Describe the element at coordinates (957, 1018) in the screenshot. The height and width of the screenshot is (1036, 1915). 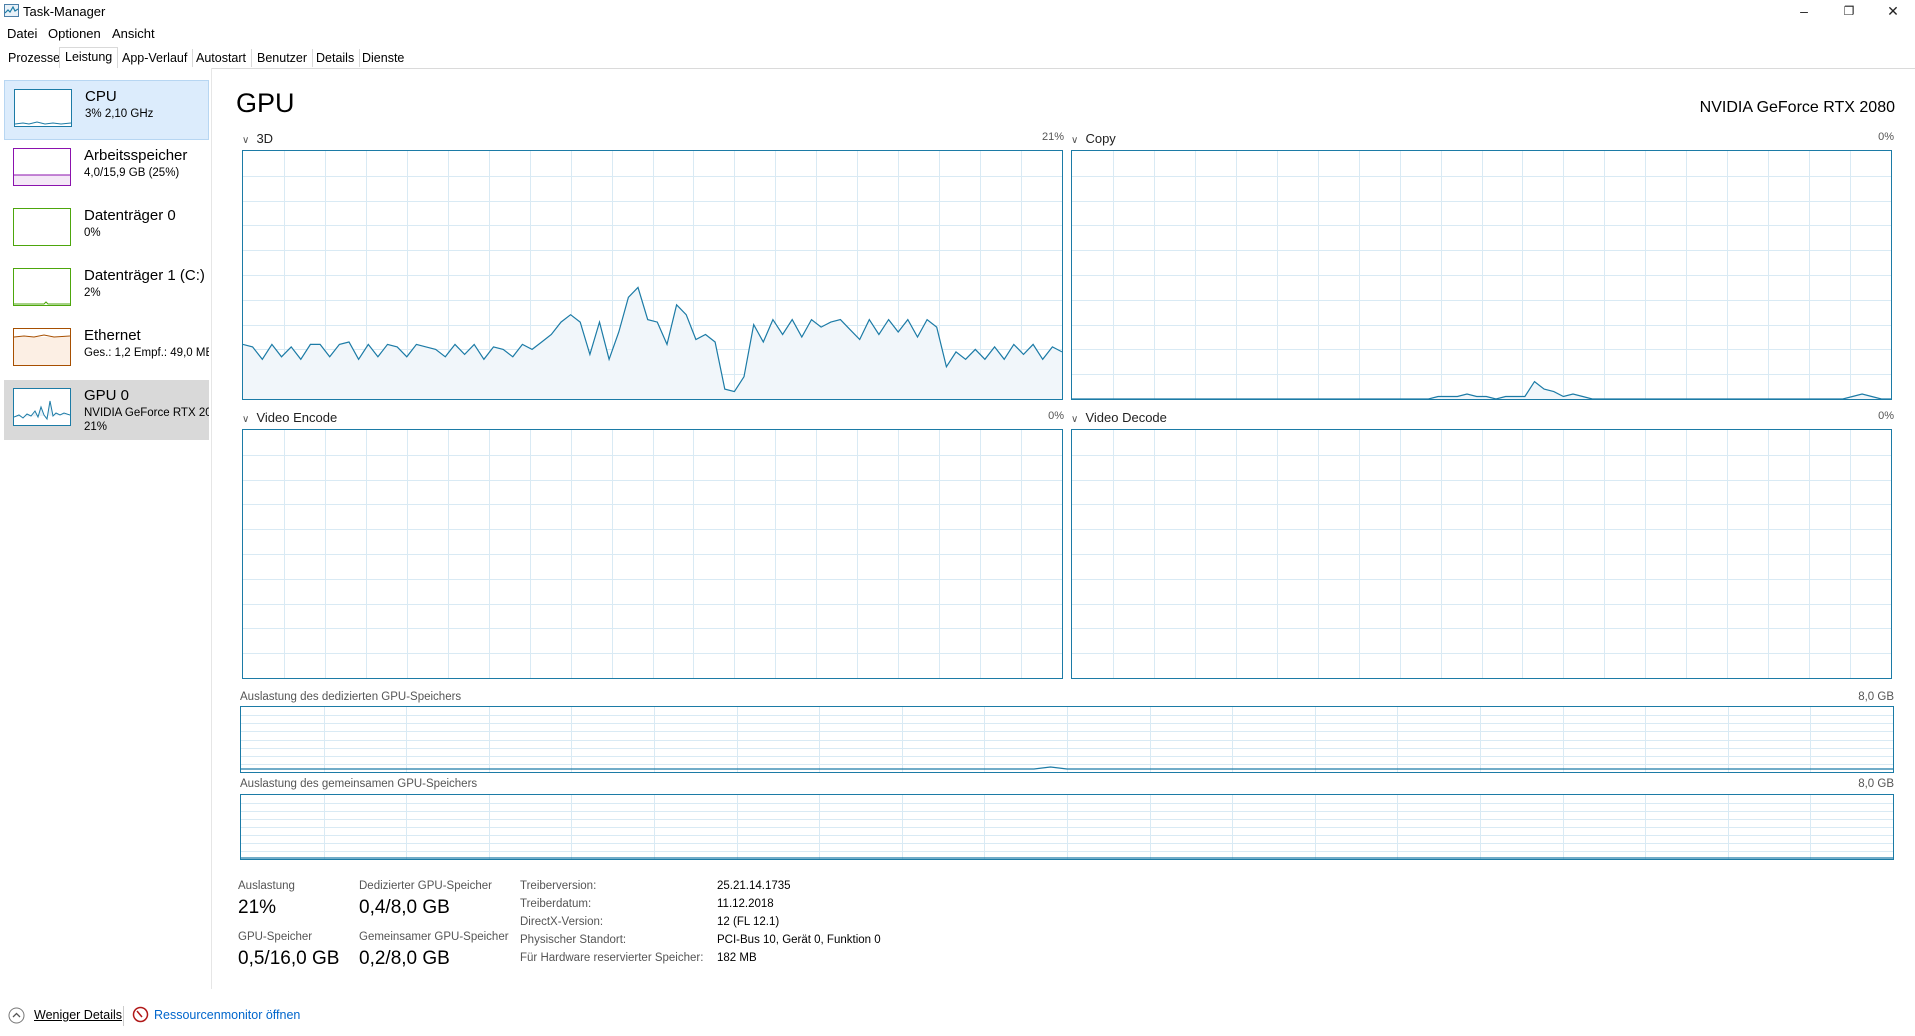
I see `footer: Weniger Details Ressourcenmonitor öffnen` at that location.